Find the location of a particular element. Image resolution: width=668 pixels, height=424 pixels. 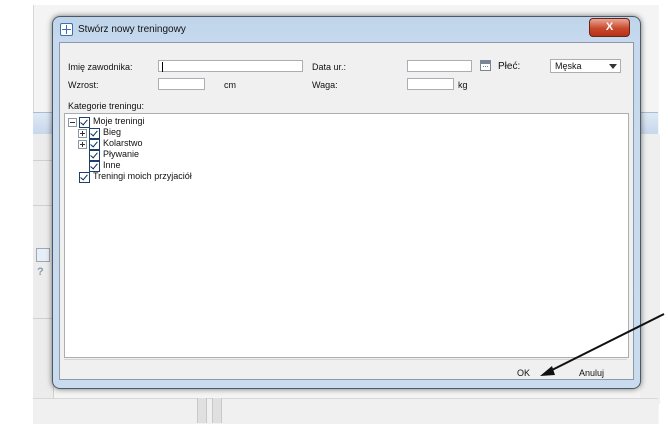

annotation-arrowhead is located at coordinates (547, 371).